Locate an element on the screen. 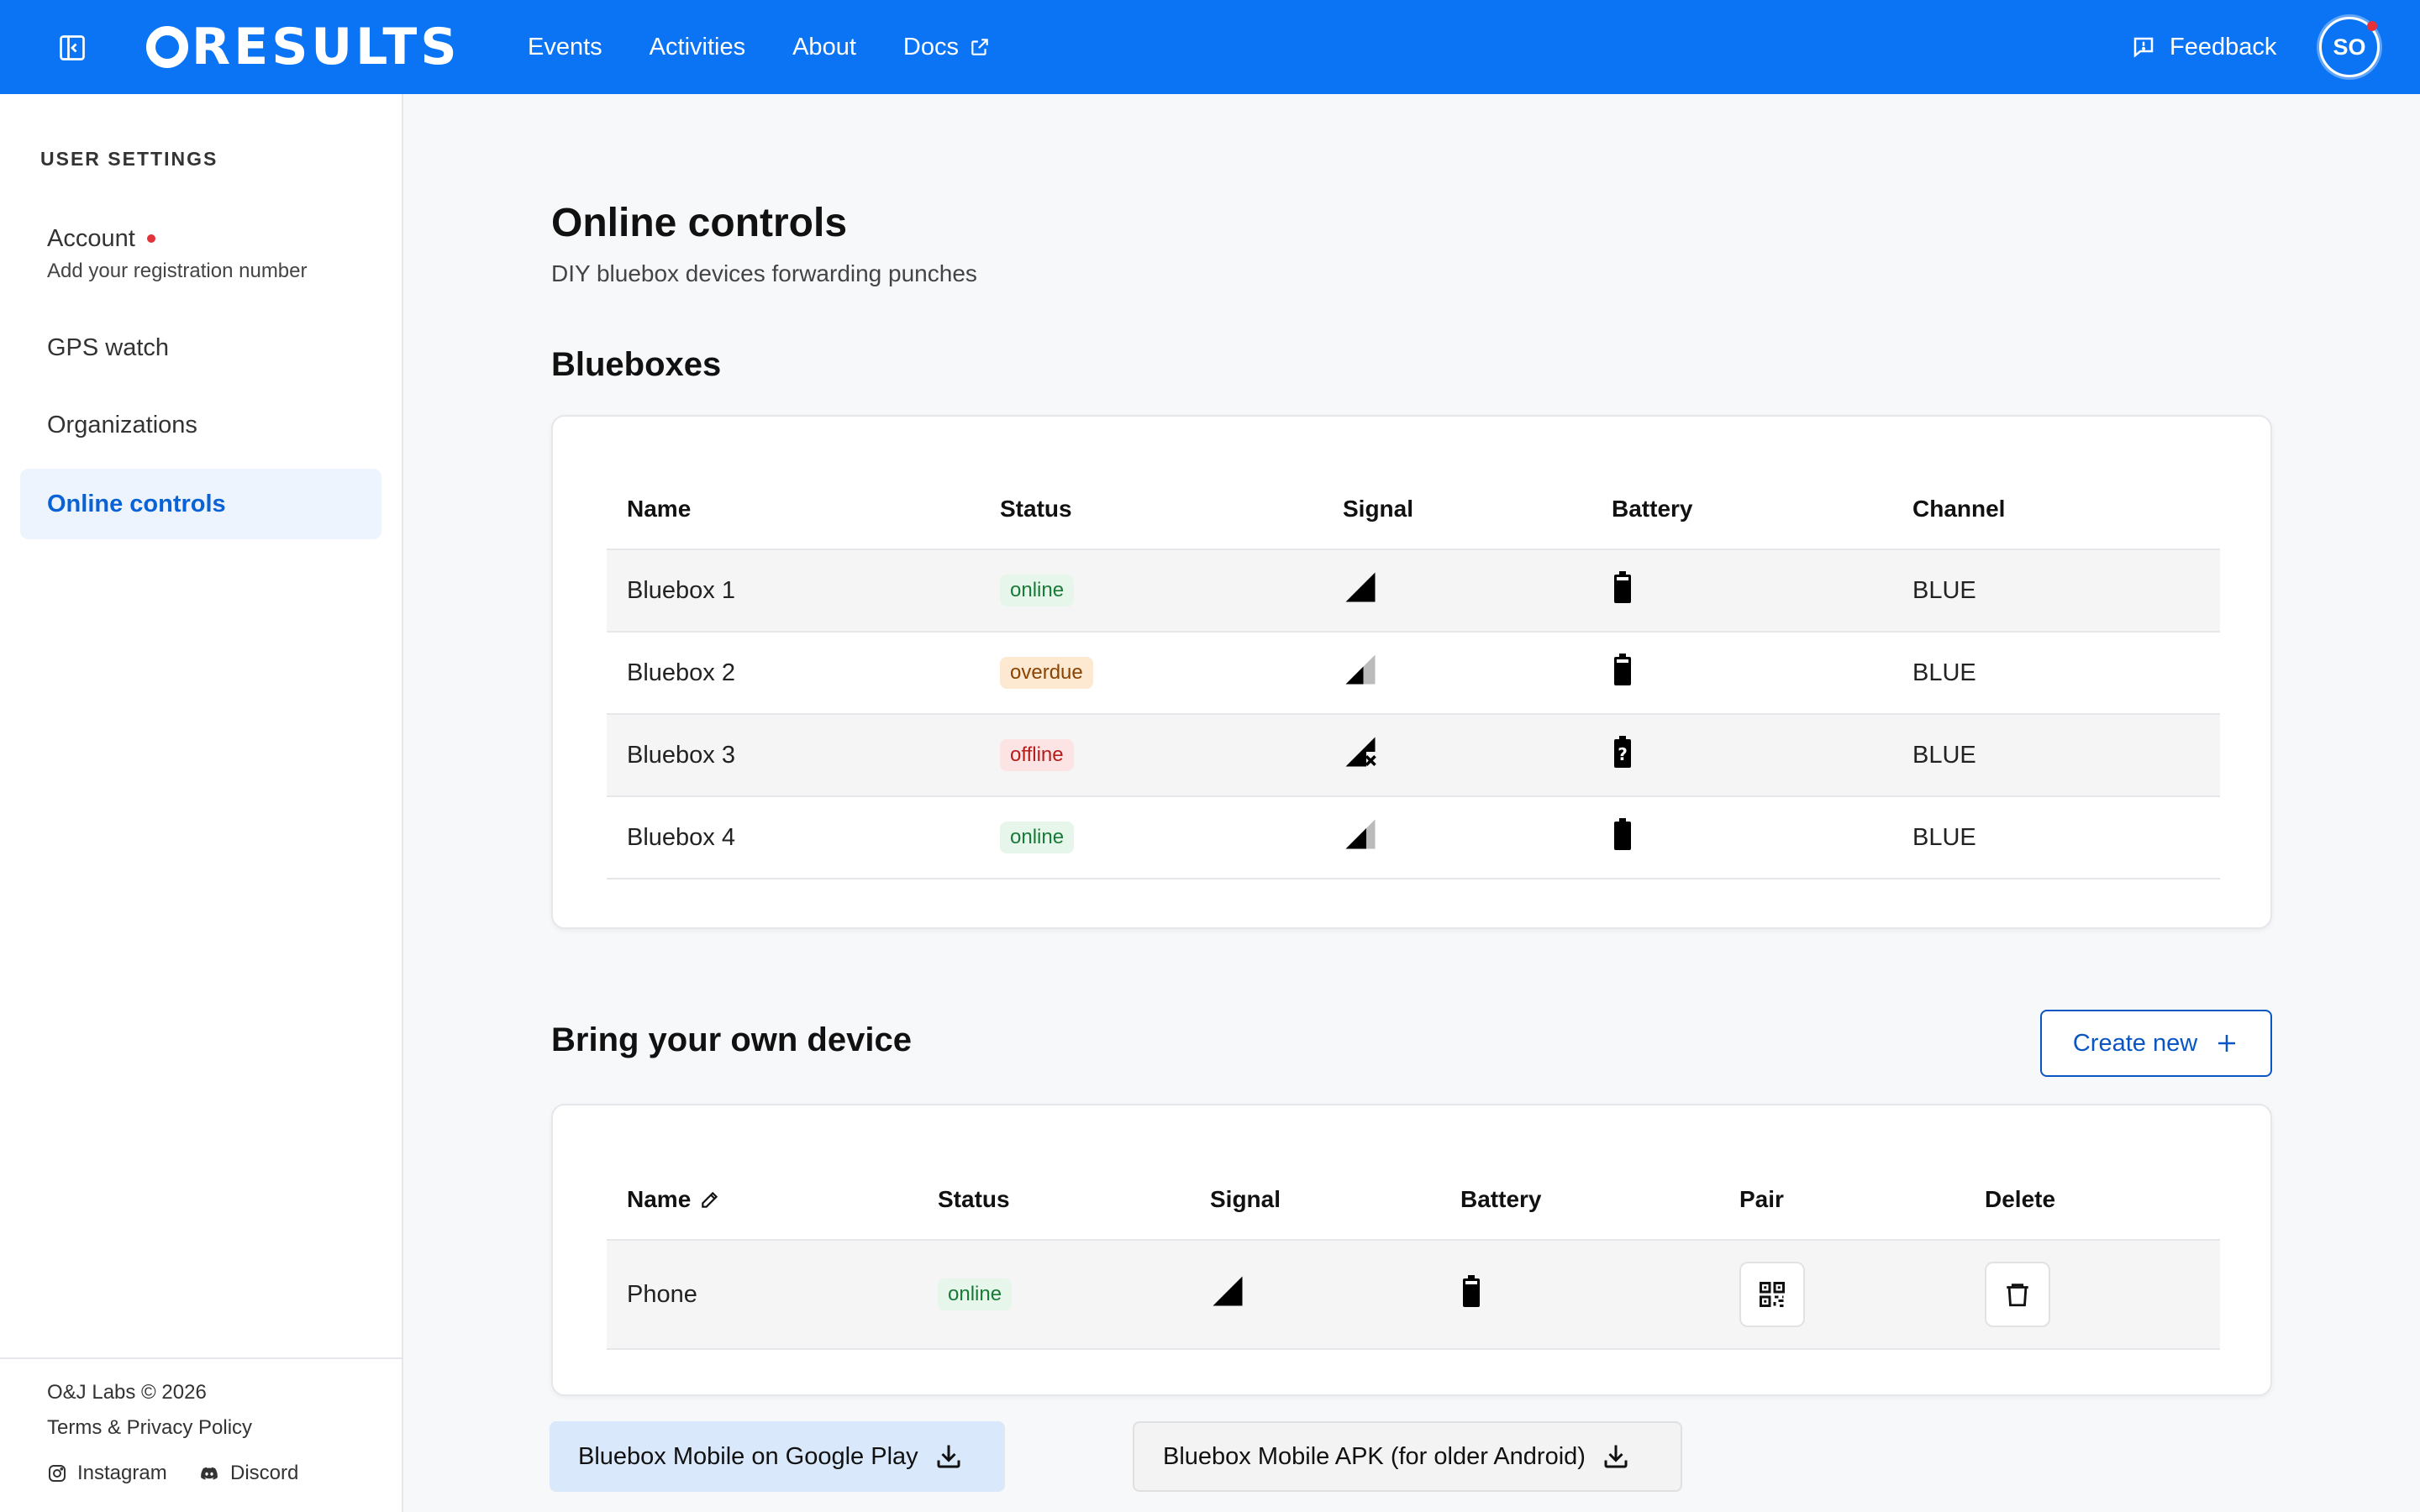  nav-docs: Docs is located at coordinates (947, 47).